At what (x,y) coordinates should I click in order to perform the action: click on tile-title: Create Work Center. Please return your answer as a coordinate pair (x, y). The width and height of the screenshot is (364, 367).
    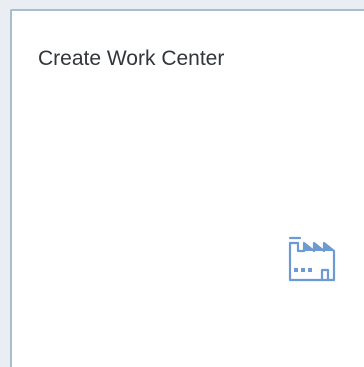
    Looking at the image, I should click on (131, 58).